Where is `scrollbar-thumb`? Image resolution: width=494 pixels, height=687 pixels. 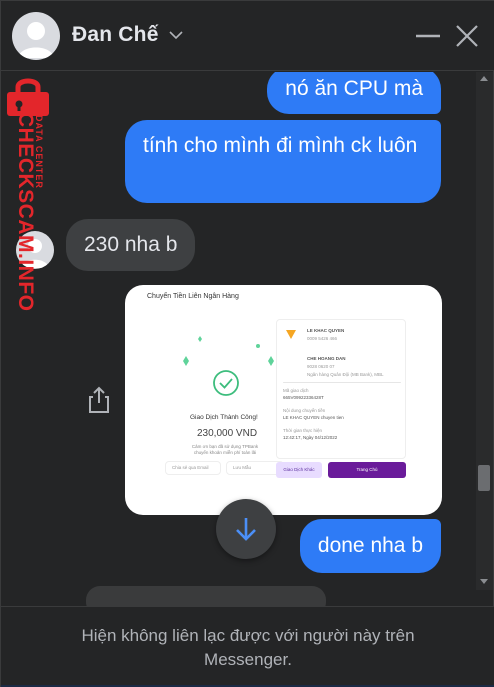 scrollbar-thumb is located at coordinates (484, 478).